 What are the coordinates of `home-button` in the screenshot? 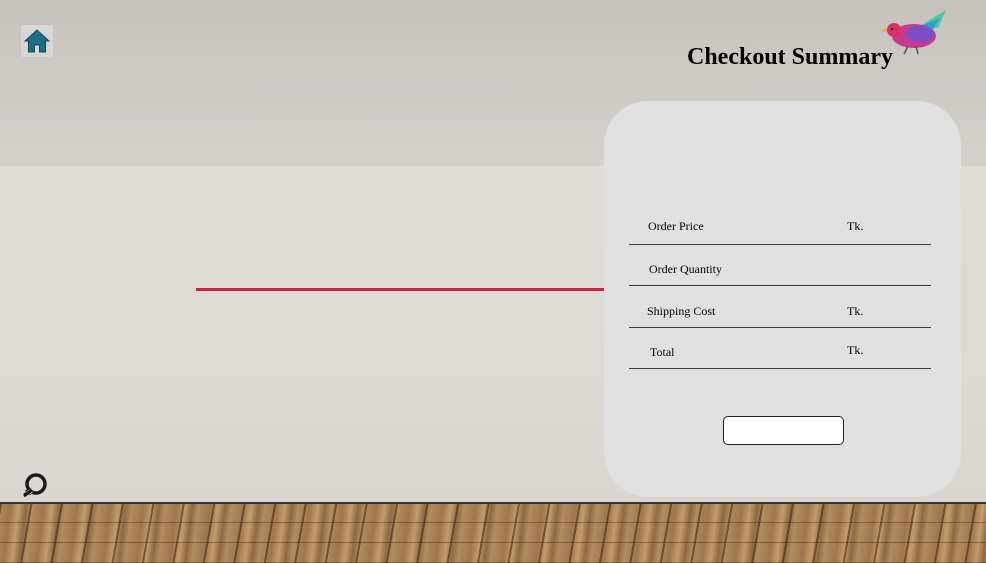 It's located at (37, 41).